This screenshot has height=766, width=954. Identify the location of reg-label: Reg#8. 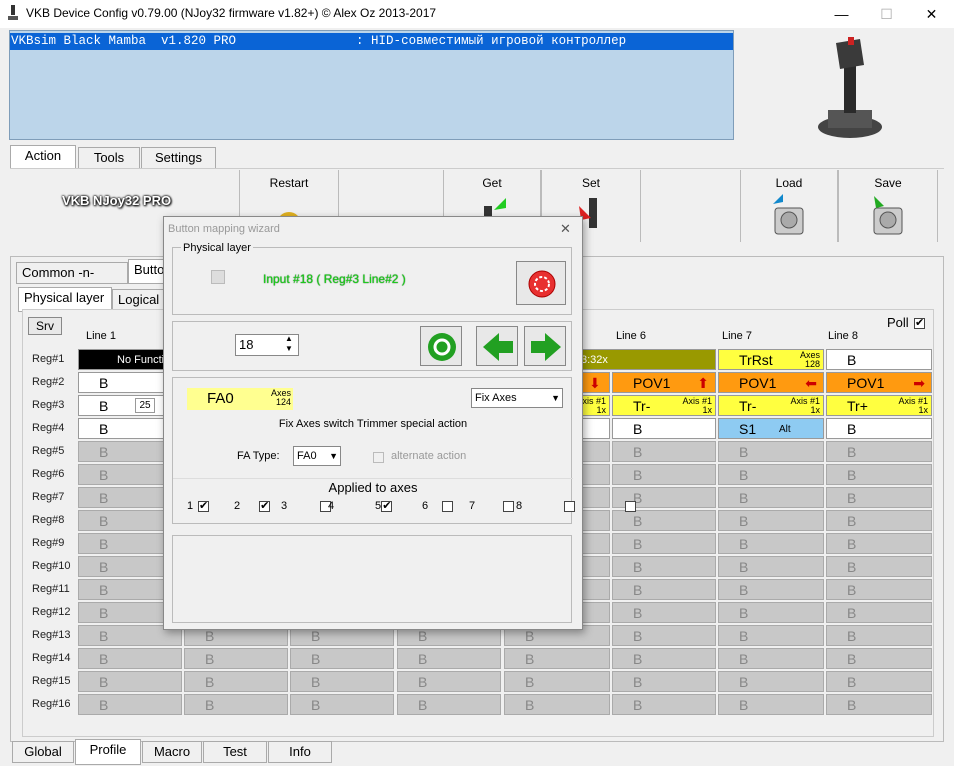
(48, 520).